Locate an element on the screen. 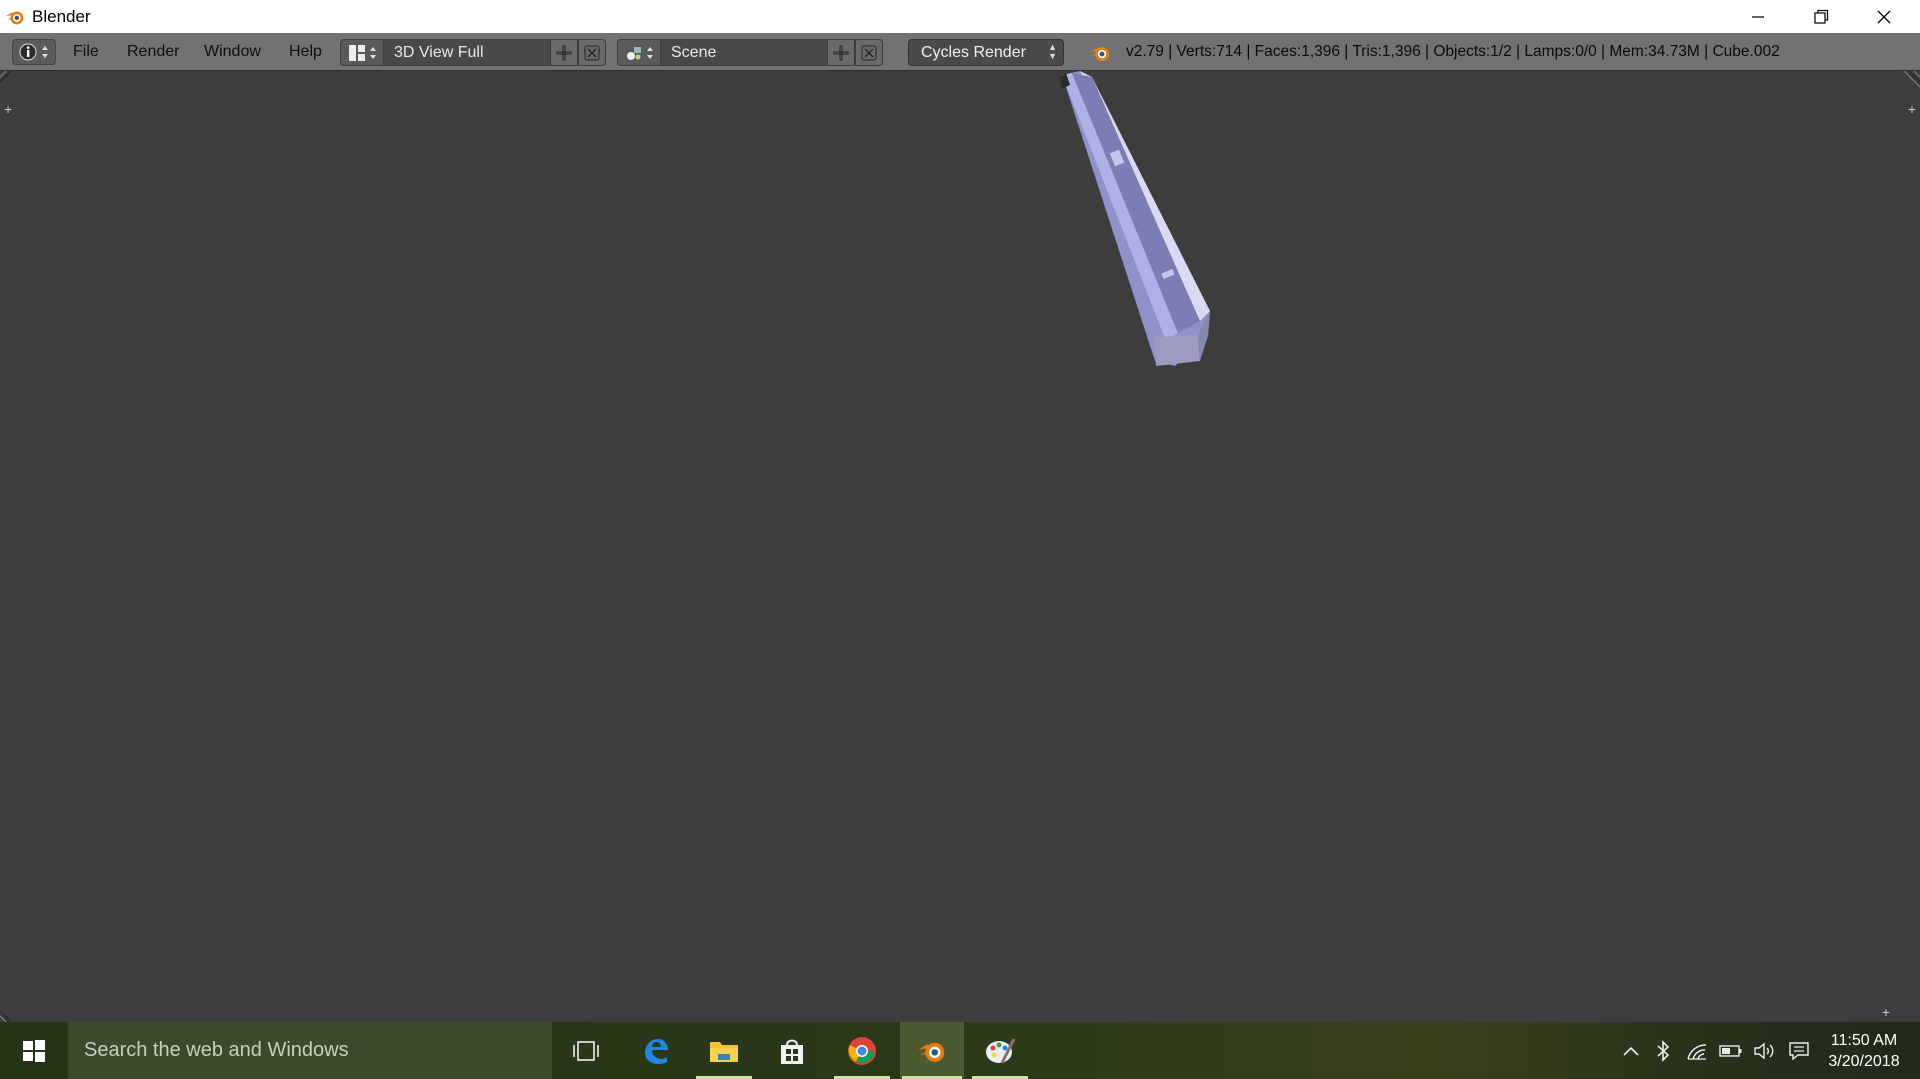 Image resolution: width=1920 pixels, height=1079 pixels. file-explorer-icon is located at coordinates (724, 1051).